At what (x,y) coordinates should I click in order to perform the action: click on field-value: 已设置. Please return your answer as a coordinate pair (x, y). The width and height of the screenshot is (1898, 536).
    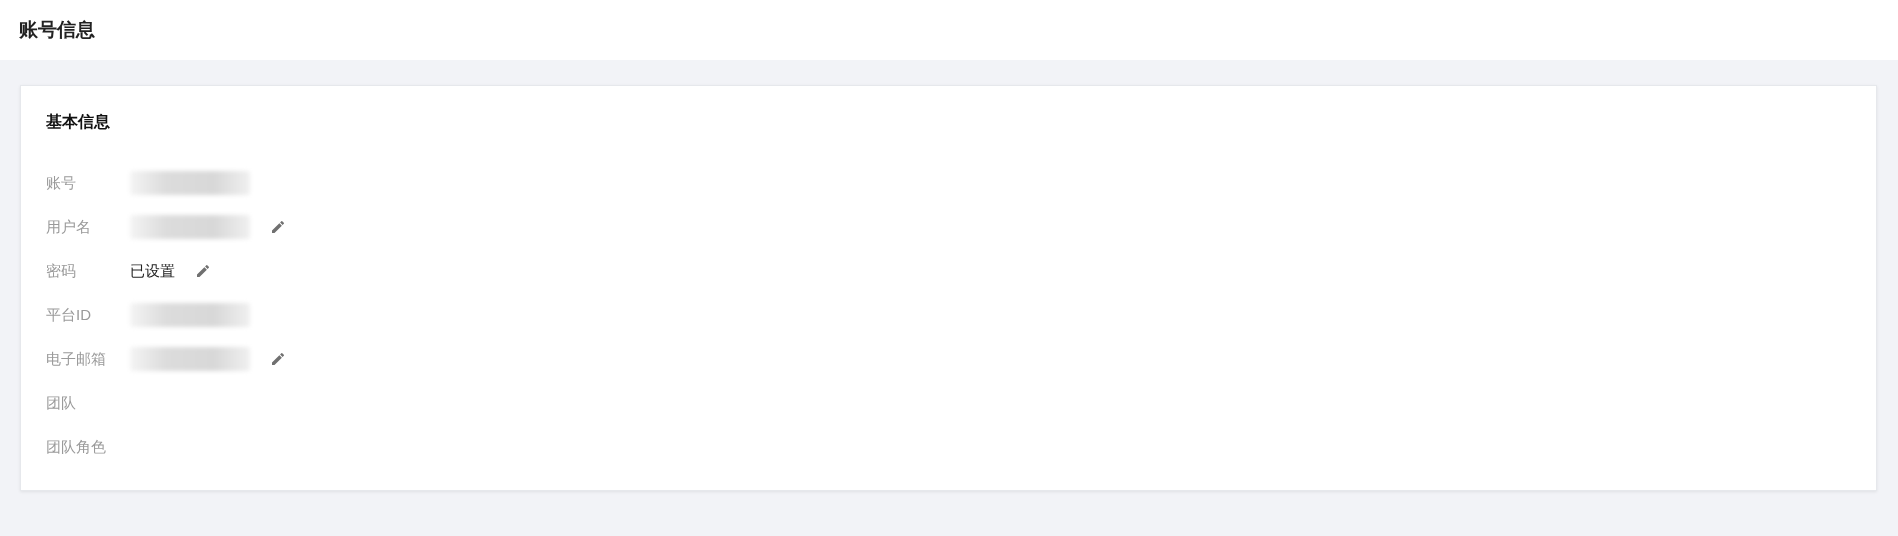
    Looking at the image, I should click on (152, 271).